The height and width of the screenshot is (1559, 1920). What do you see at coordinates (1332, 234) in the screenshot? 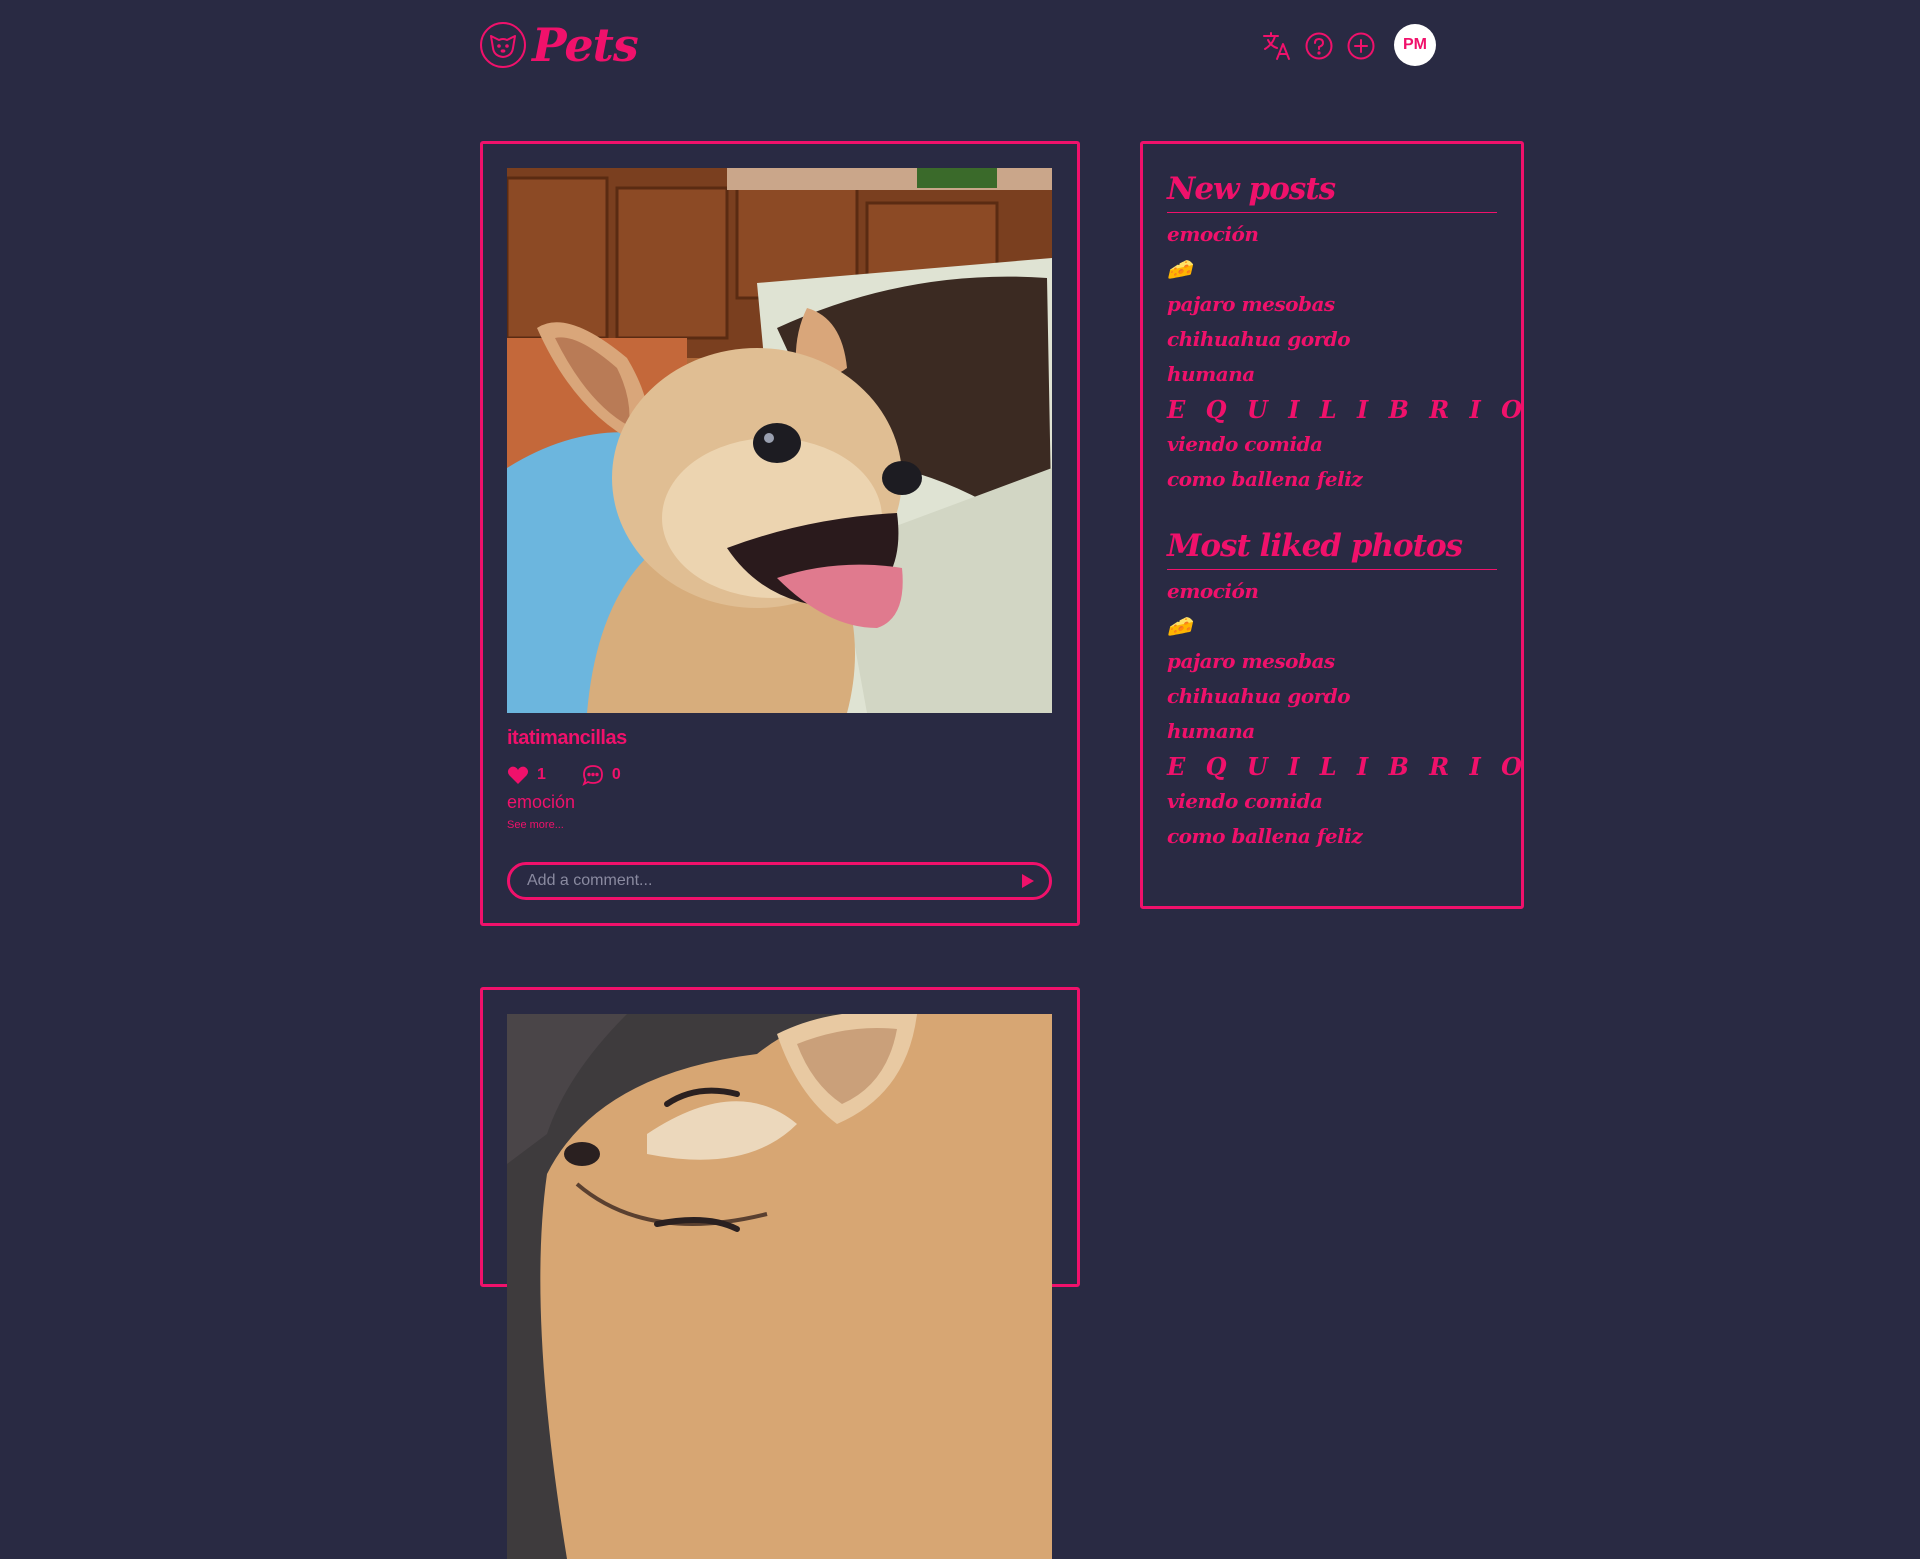
I see `new-post-link: emoción` at bounding box center [1332, 234].